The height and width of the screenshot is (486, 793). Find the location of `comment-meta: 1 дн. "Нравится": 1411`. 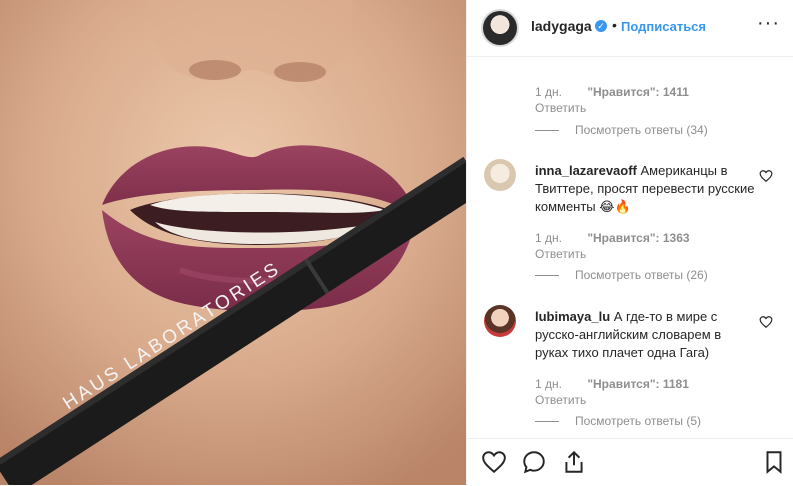

comment-meta: 1 дн. "Нравится": 1411 is located at coordinates (612, 92).